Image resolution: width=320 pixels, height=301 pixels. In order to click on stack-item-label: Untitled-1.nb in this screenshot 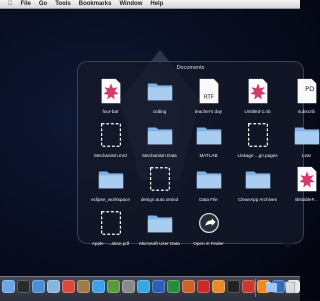, I will do `click(257, 111)`.